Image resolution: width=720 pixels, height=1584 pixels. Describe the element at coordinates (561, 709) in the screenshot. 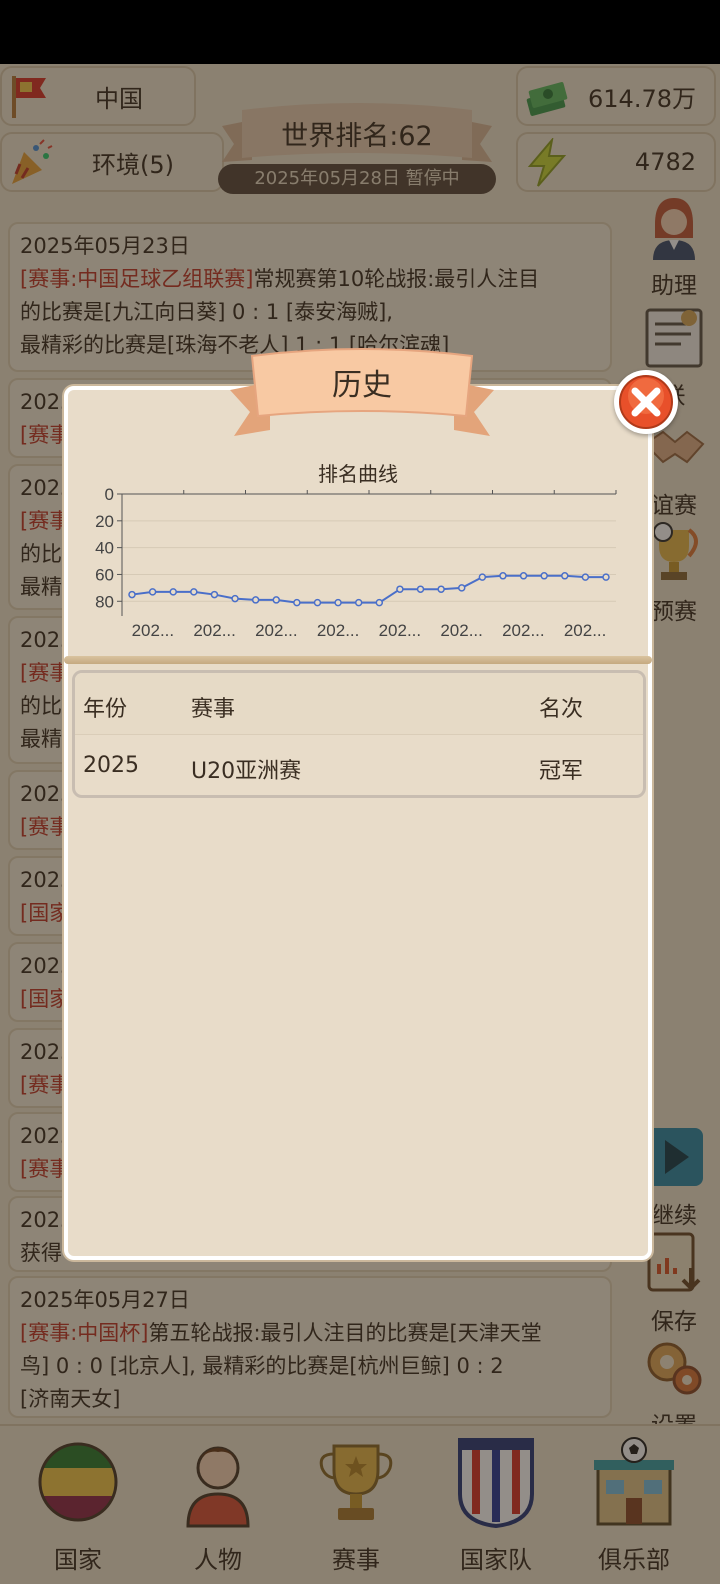

I see `header-placement: 名次` at that location.